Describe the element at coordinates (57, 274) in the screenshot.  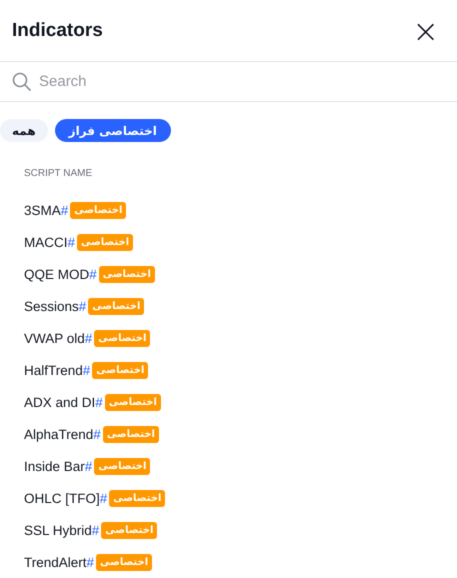
I see `script-name: QQE MOD` at that location.